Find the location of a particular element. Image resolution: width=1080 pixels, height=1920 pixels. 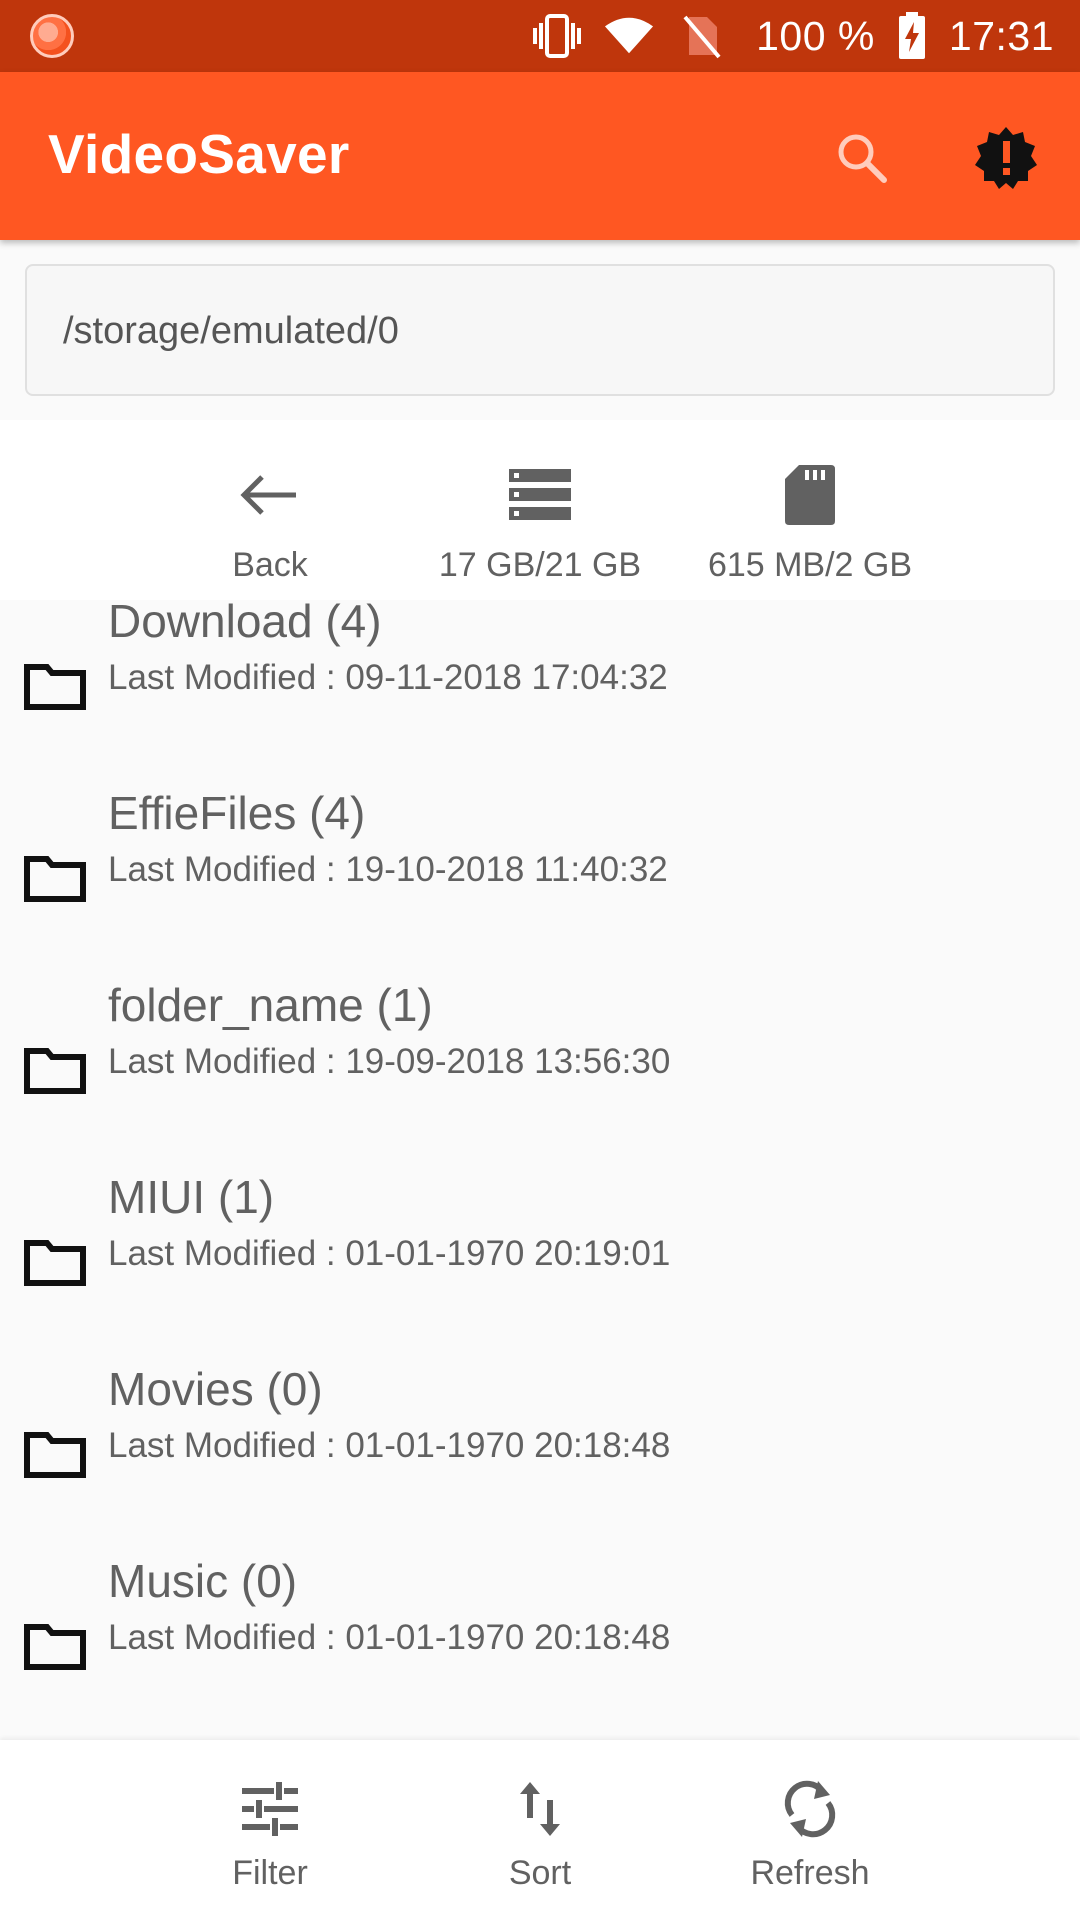

back-button: Back is located at coordinates (270, 525).